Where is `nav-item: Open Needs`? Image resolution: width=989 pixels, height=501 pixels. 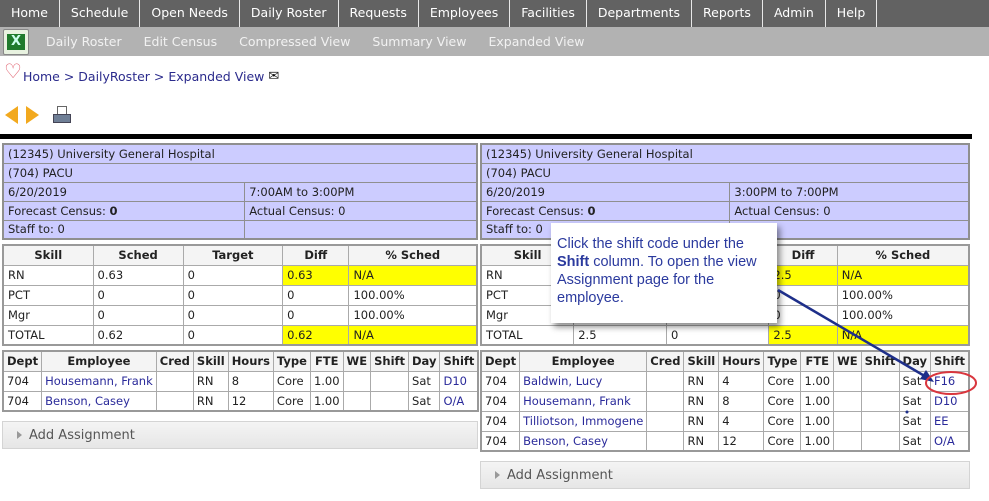
nav-item: Open Needs is located at coordinates (190, 13).